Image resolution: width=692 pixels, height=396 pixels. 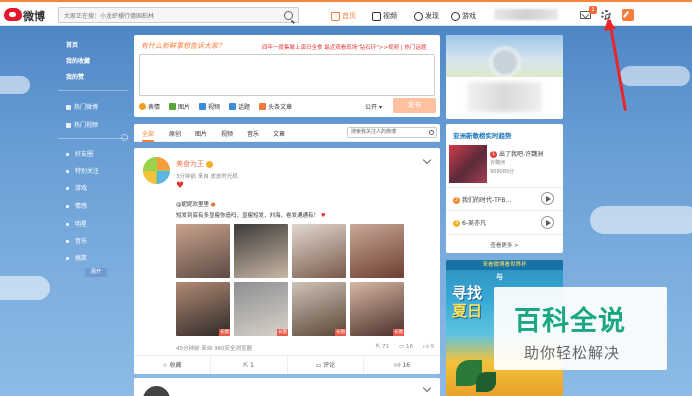 What do you see at coordinates (183, 46) in the screenshot?
I see `composer-prompt: 有什么新鲜事想告诉大家？` at bounding box center [183, 46].